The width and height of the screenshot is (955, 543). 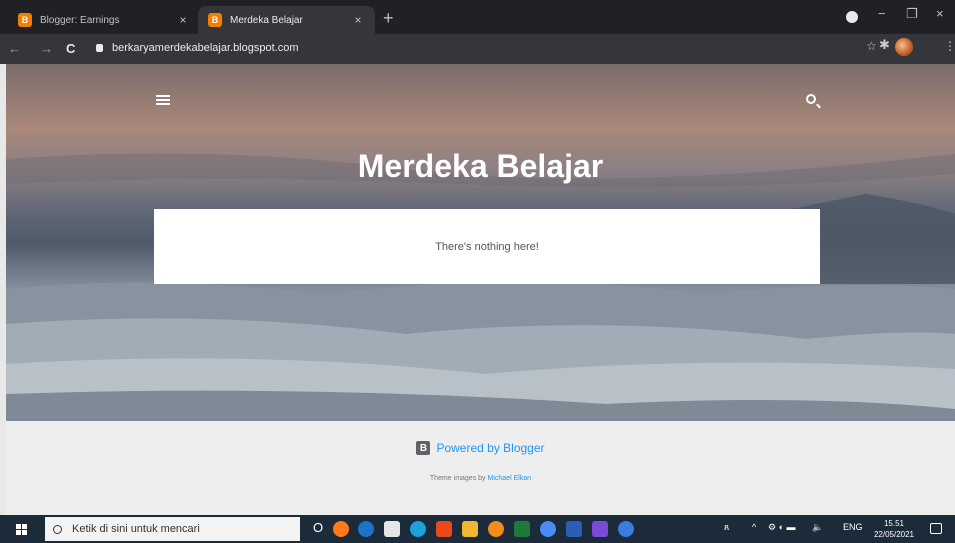 I want to click on profile-avatar, so click(x=904, y=47).